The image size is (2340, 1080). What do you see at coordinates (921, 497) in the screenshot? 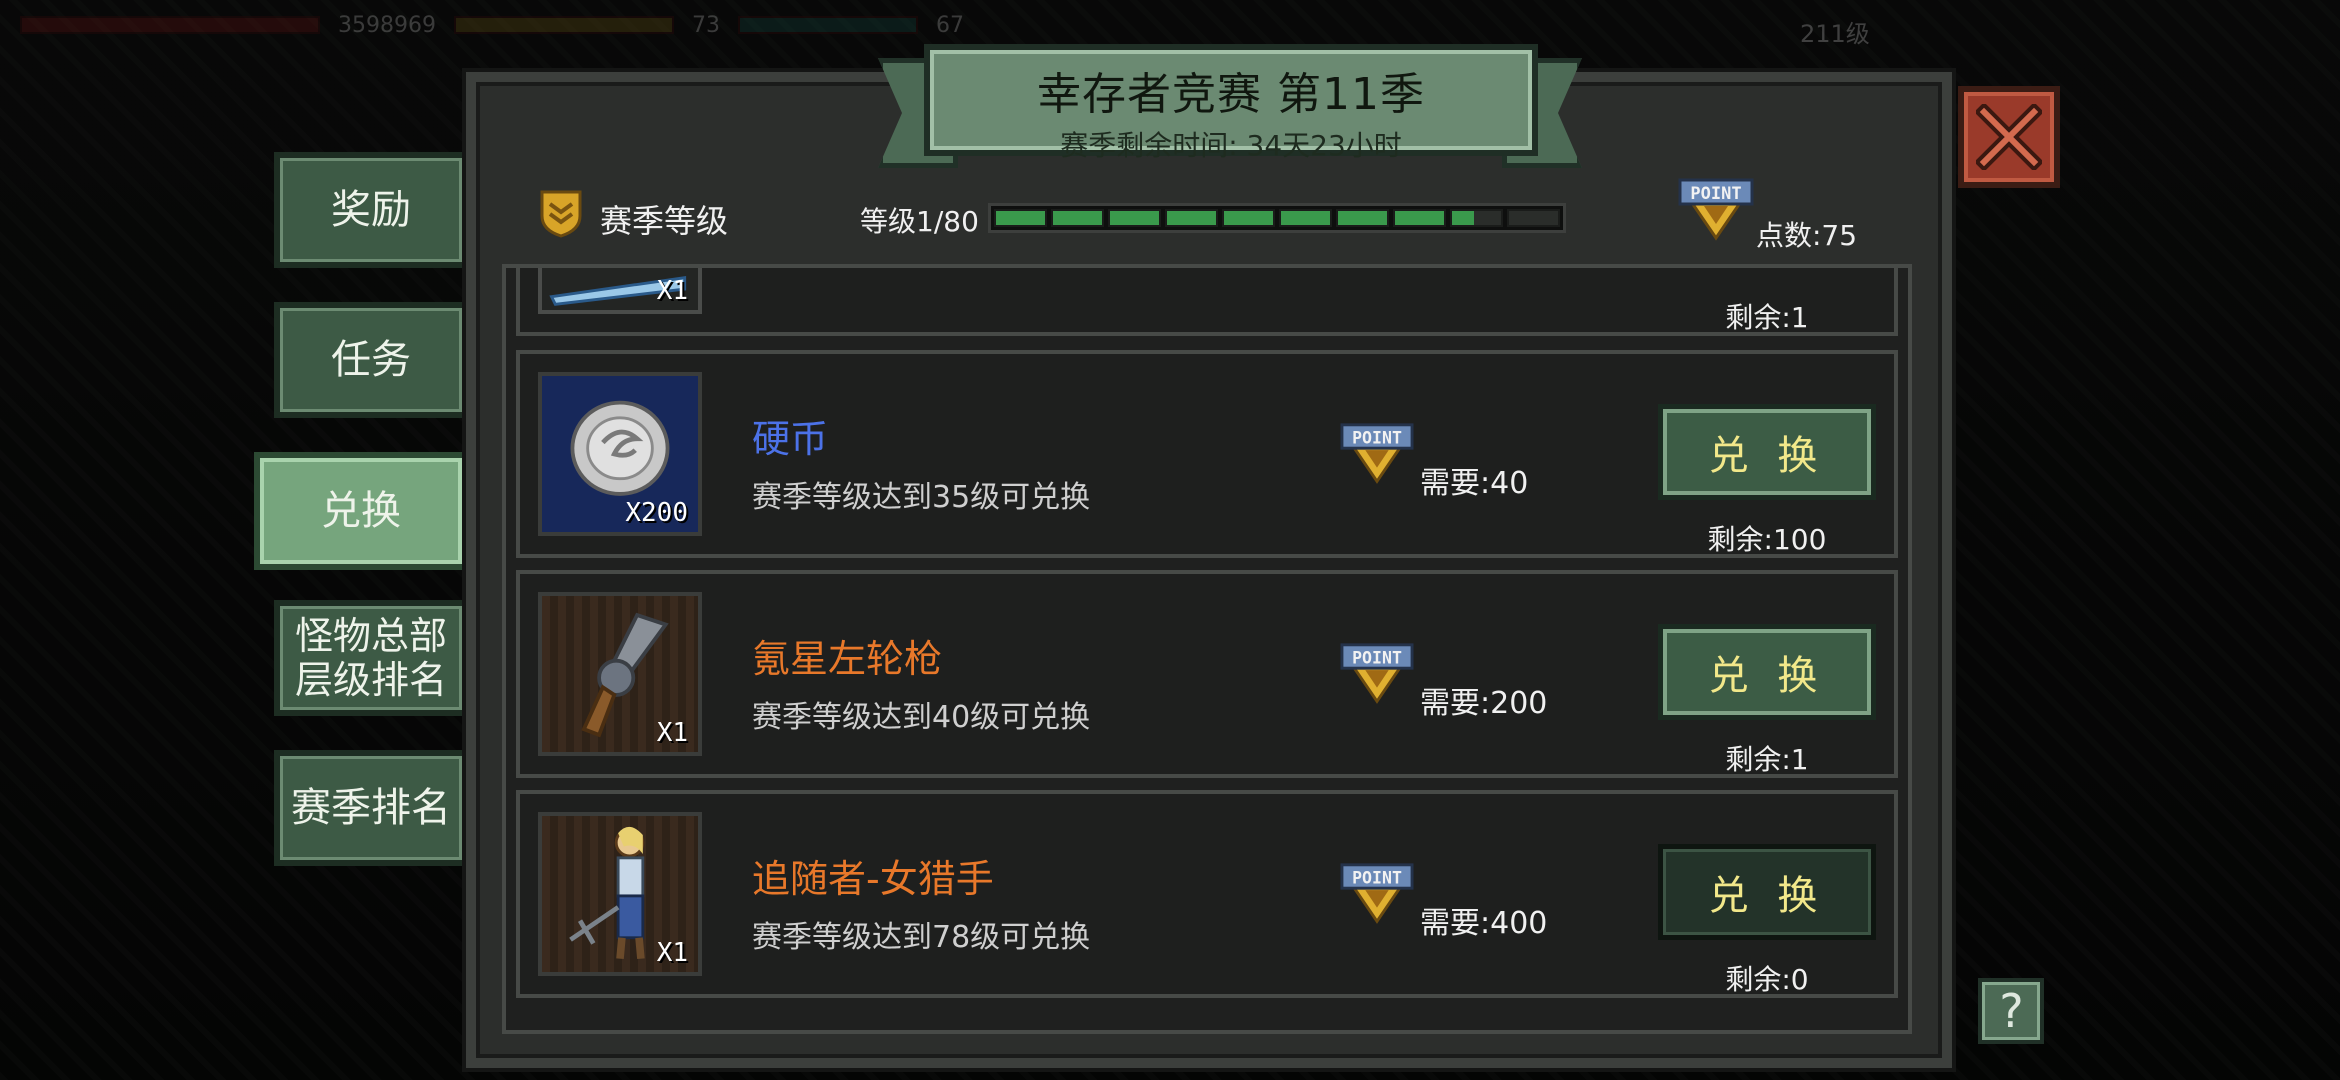
I see `item-requirement: 赛季等级达到35级可兑换` at bounding box center [921, 497].